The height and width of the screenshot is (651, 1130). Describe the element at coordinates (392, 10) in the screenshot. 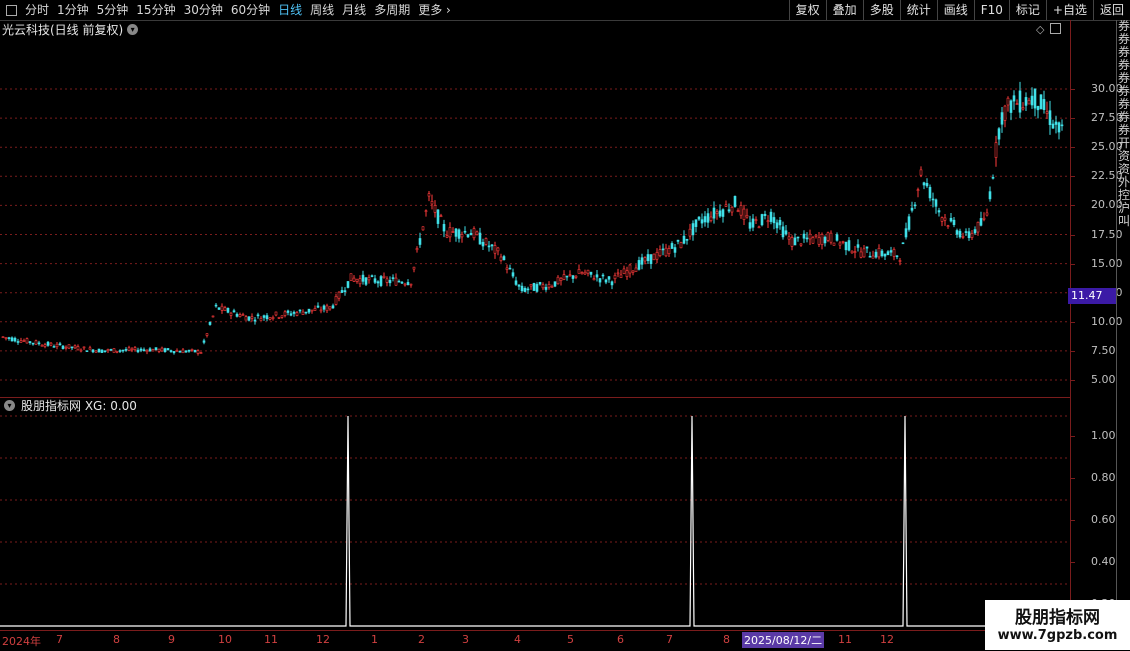

I see `period-tab: 多周期` at that location.